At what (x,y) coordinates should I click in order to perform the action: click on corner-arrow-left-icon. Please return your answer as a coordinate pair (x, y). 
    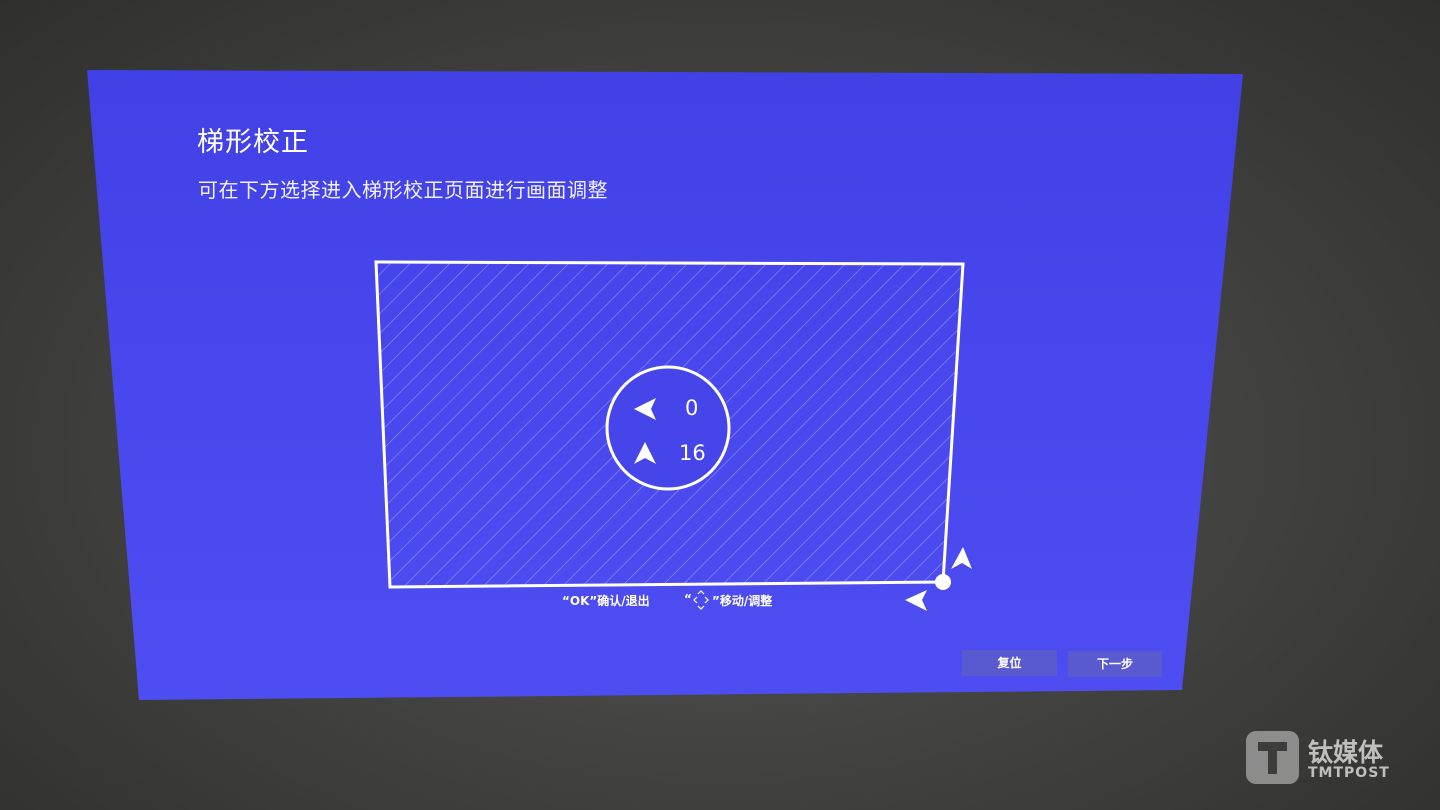
    Looking at the image, I should click on (916, 600).